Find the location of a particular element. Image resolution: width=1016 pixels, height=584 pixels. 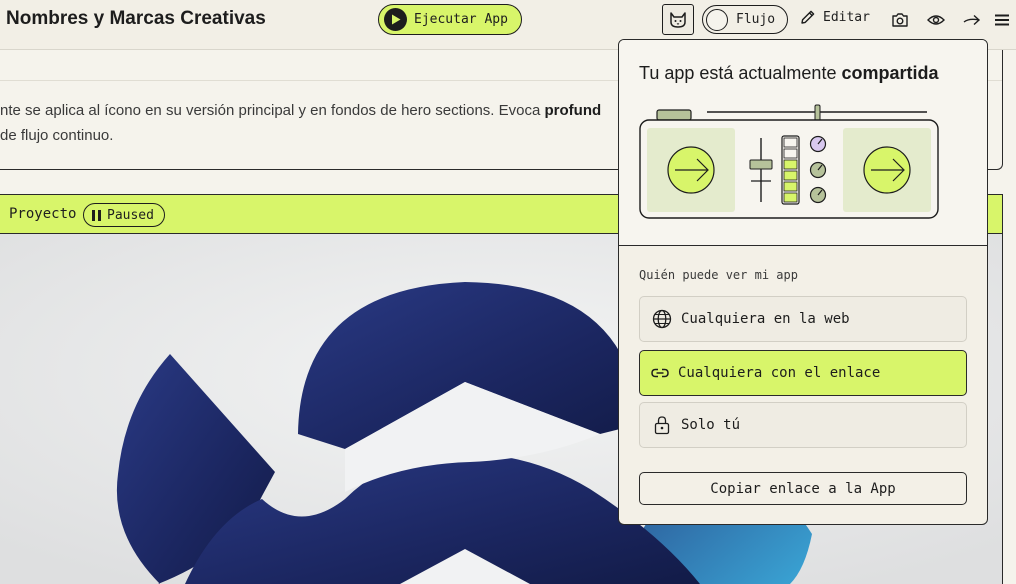

visibility-option-label: Cualquiera con el enlace is located at coordinates (779, 373).